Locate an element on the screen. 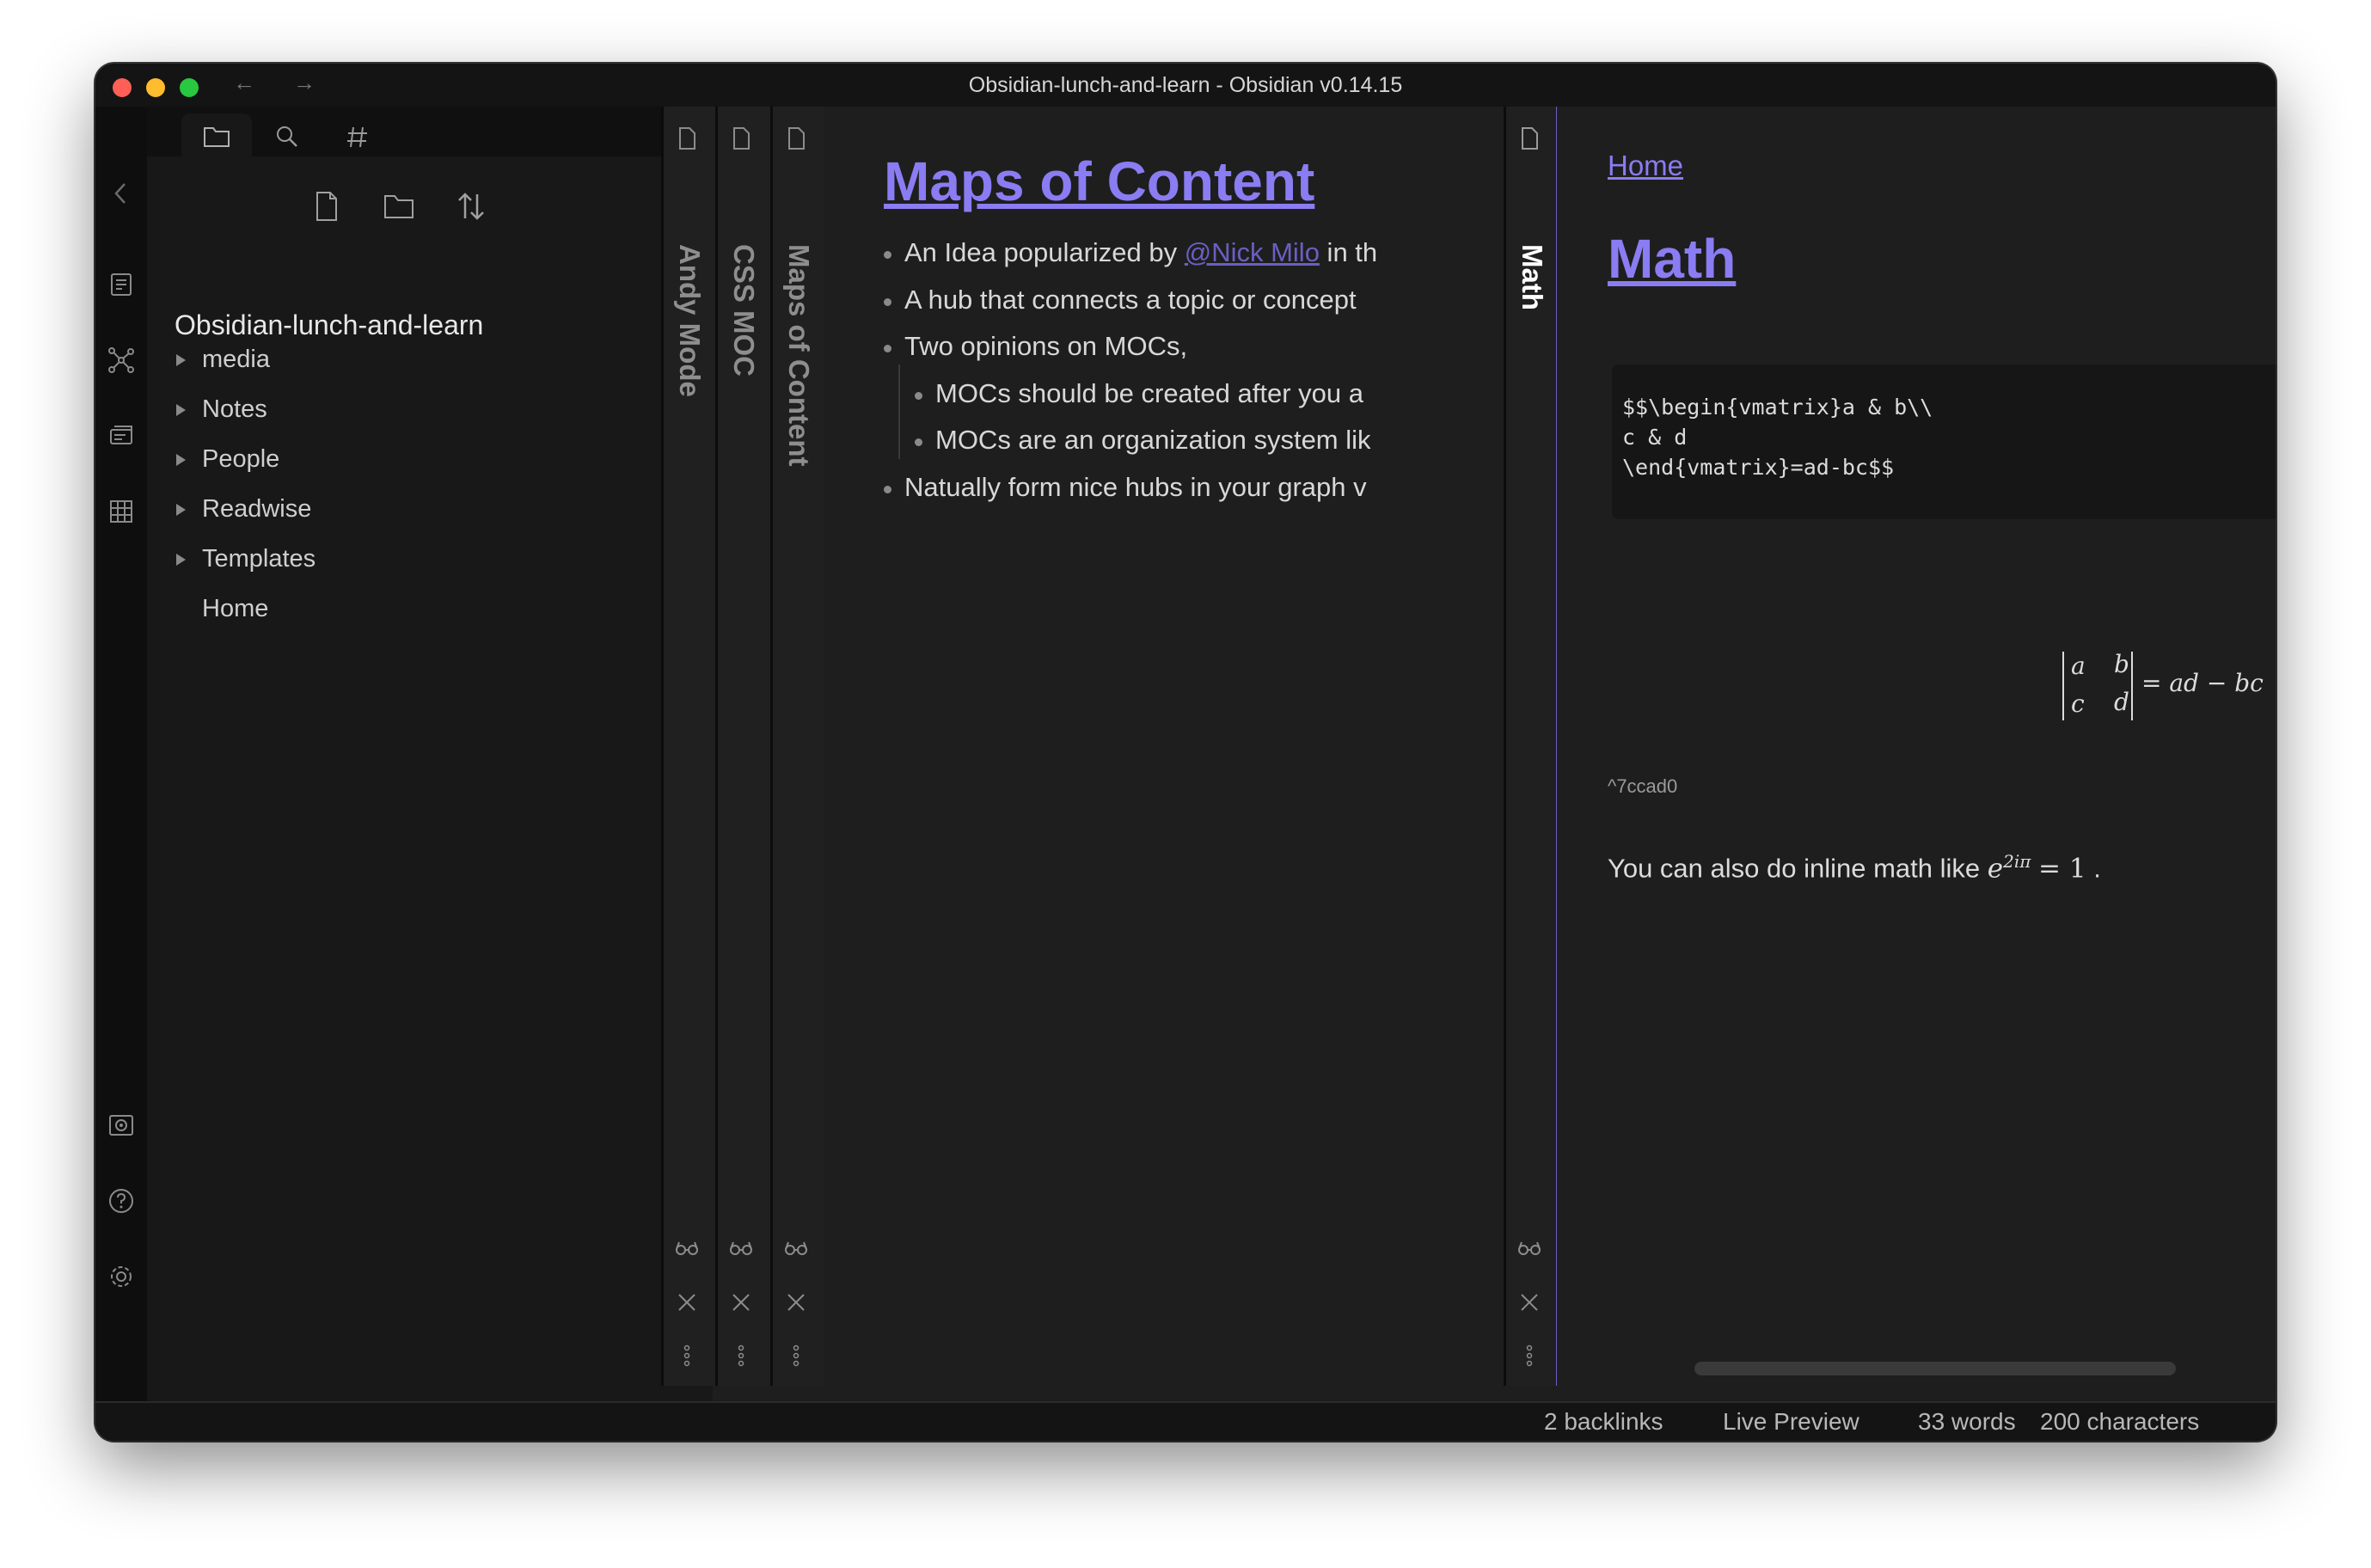 The height and width of the screenshot is (1568, 2371). tree-item-label: People is located at coordinates (241, 459).